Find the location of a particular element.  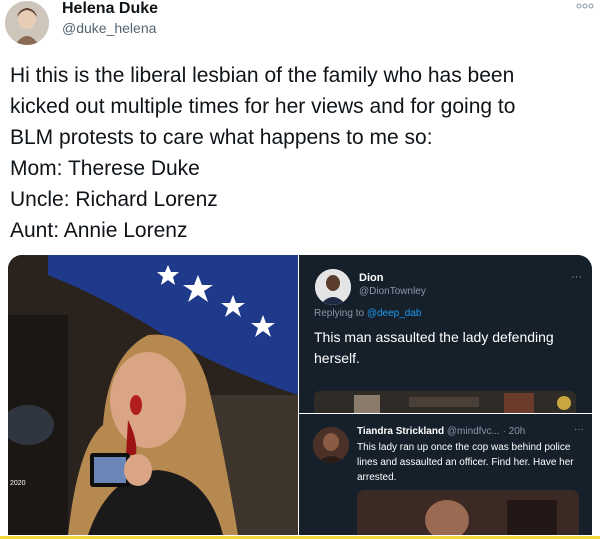

tweet-line: Mom: Therese Duke is located at coordinates (105, 168).